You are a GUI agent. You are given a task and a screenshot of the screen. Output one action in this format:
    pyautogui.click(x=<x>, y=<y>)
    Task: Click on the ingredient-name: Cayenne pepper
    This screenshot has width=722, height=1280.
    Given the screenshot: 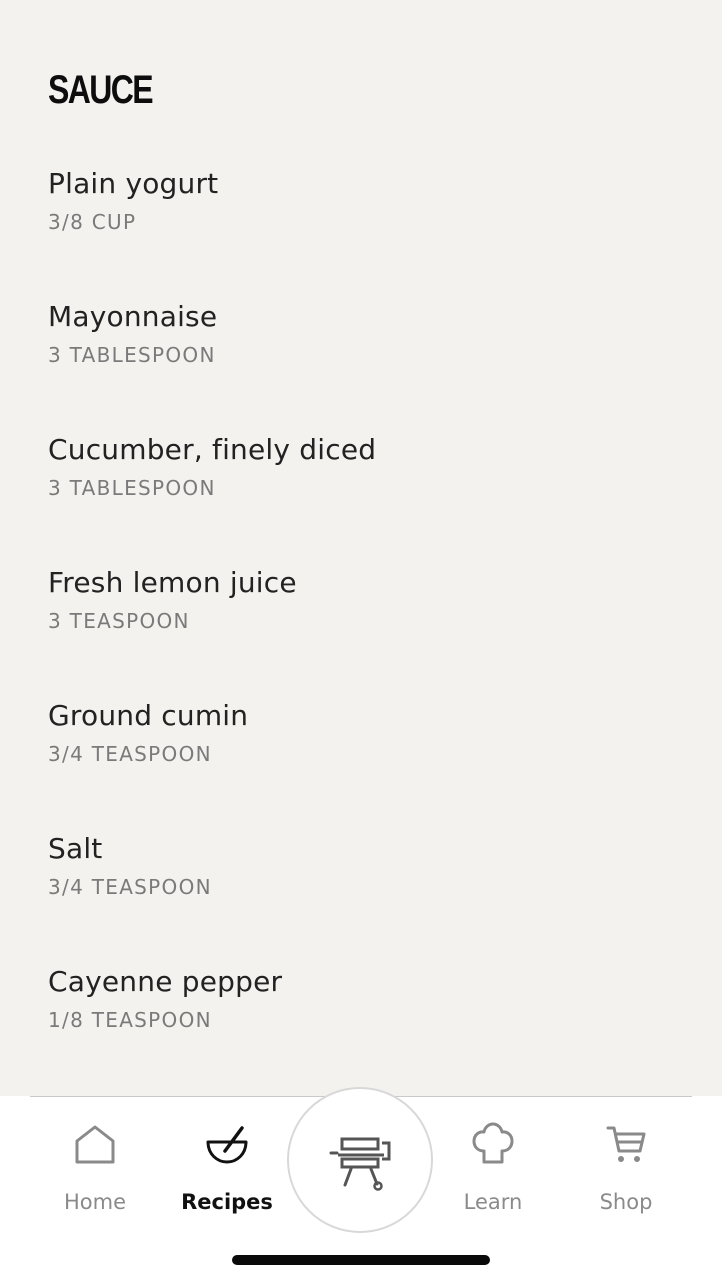 What is the action you would take?
    pyautogui.click(x=165, y=981)
    